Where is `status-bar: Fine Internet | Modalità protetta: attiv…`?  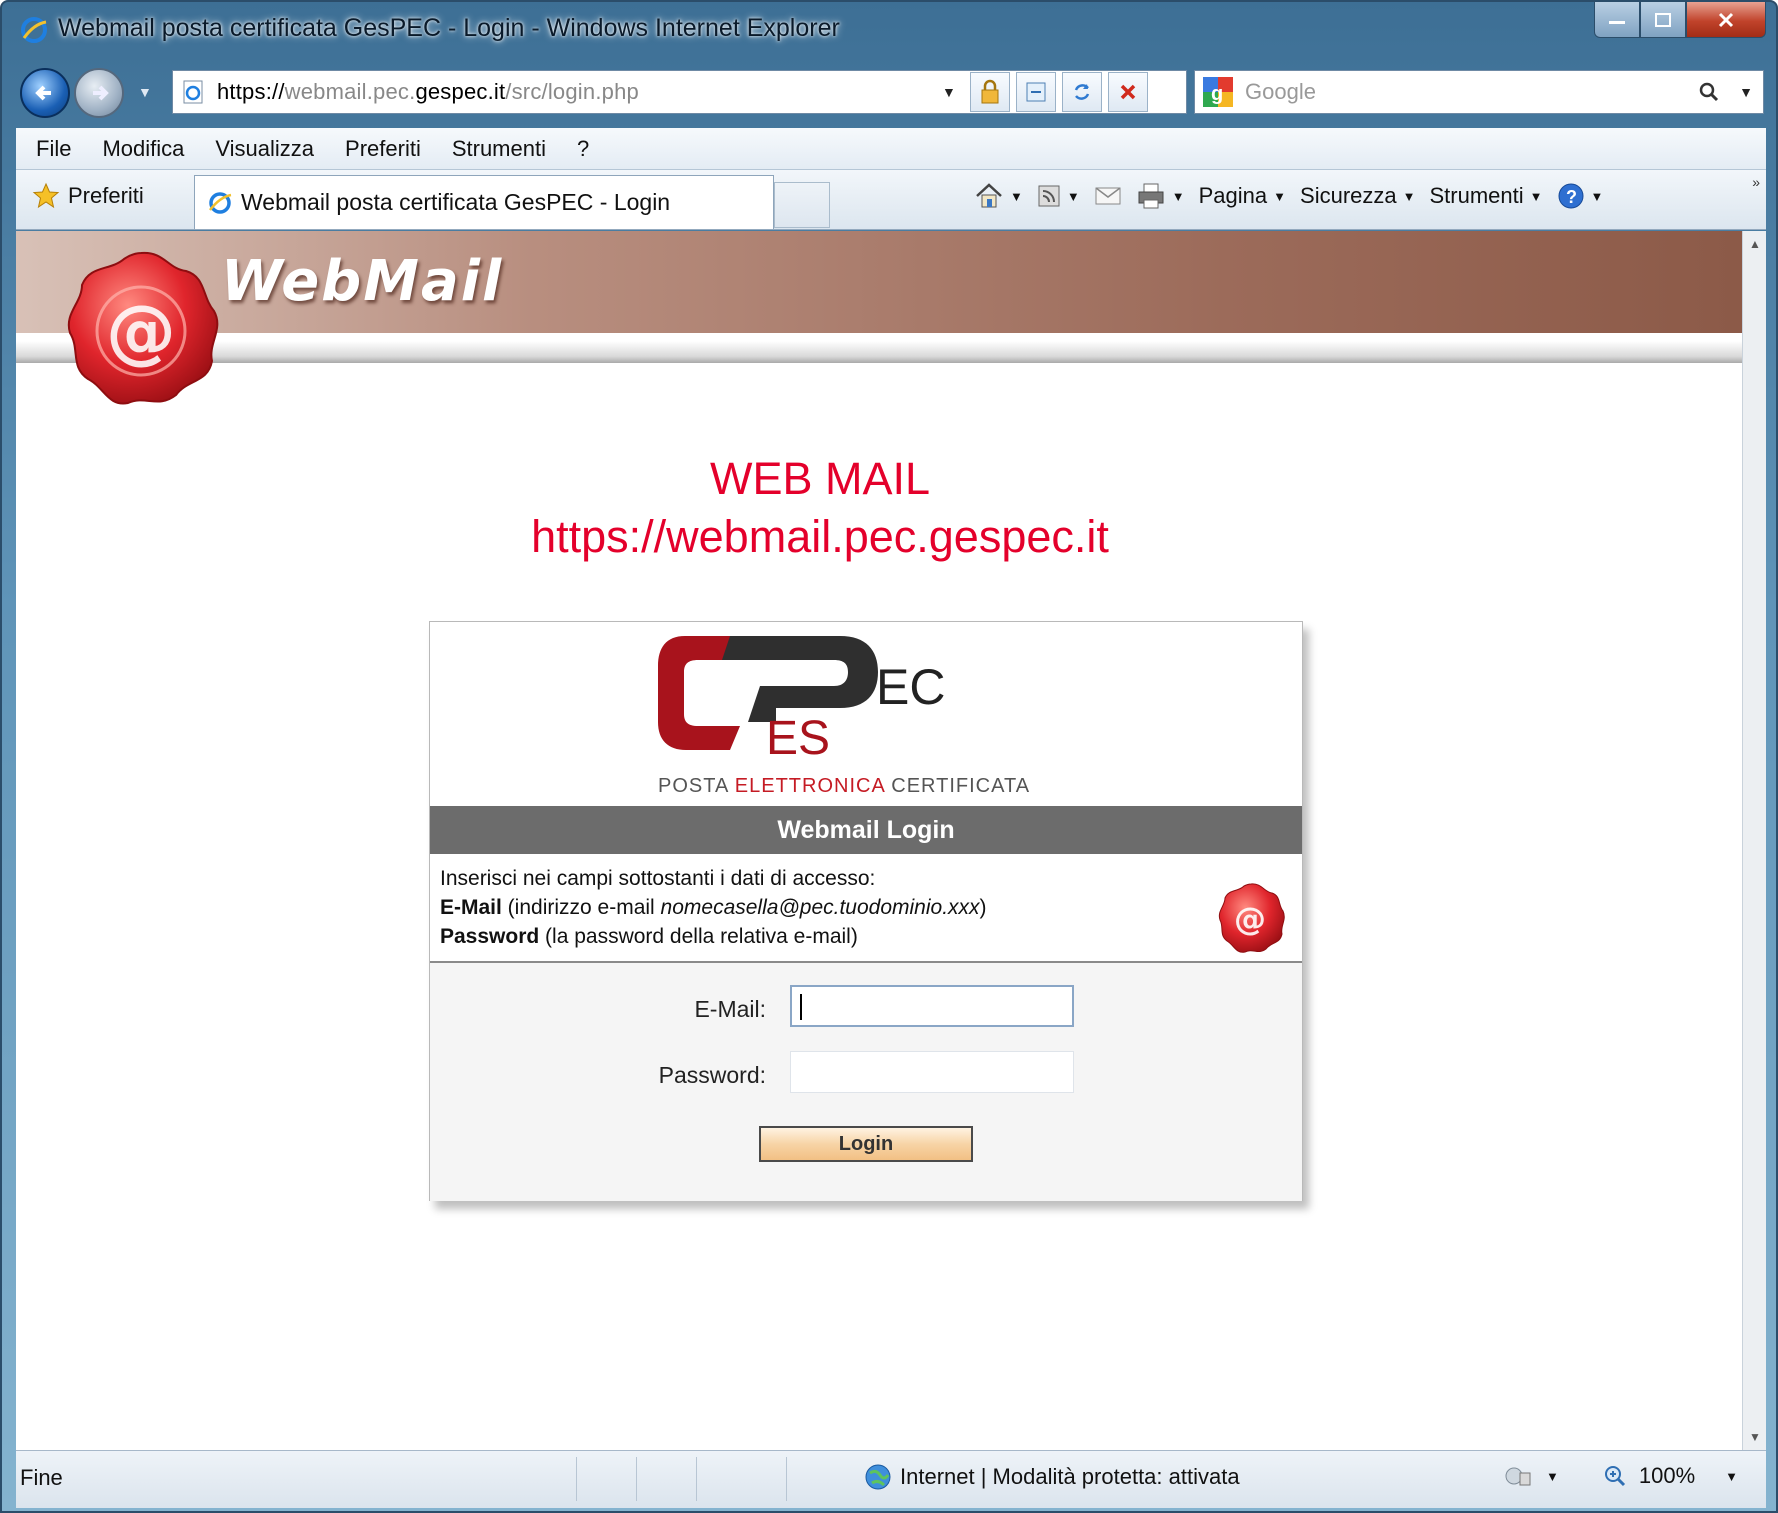
status-bar: Fine Internet | Modalità protetta: attiv… is located at coordinates (891, 1479).